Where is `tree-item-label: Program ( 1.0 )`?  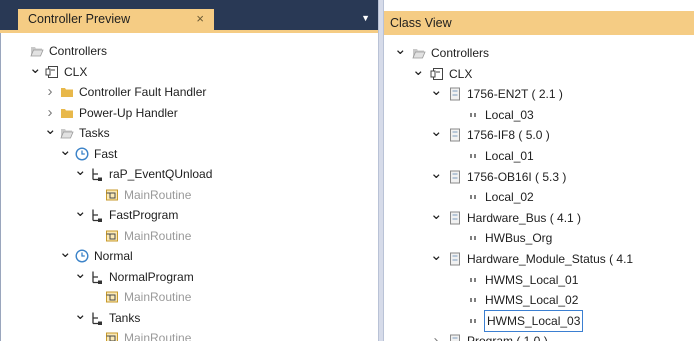 tree-item-label: Program ( 1.0 ) is located at coordinates (507, 336).